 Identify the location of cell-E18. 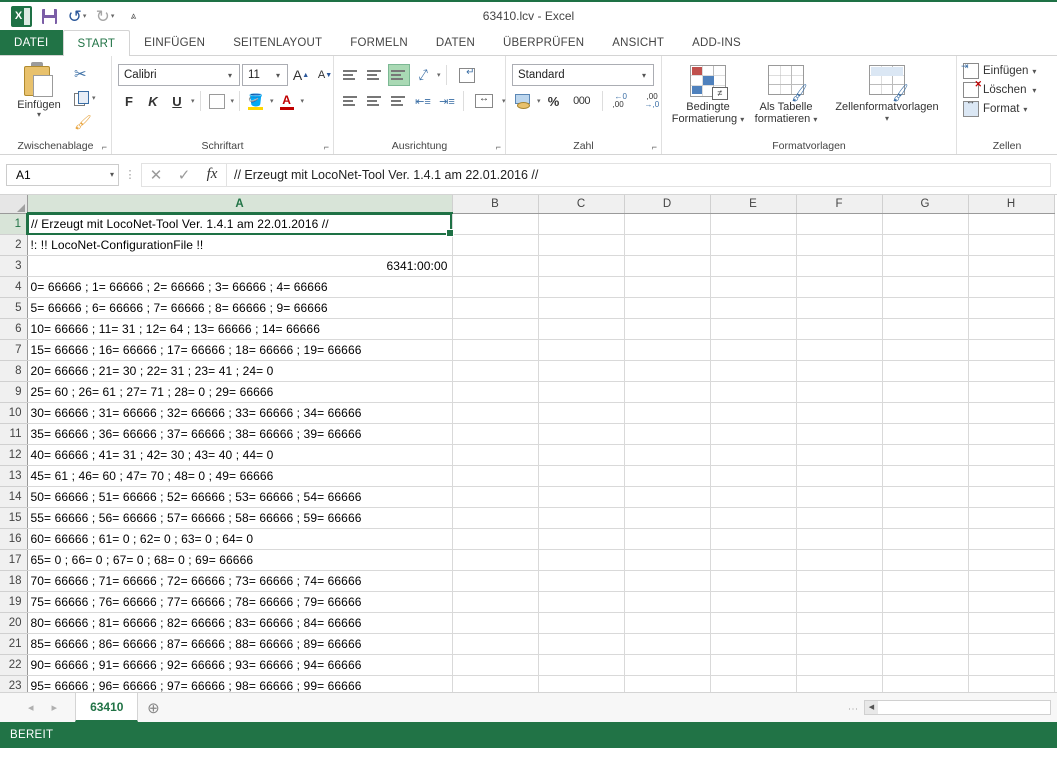
(753, 581).